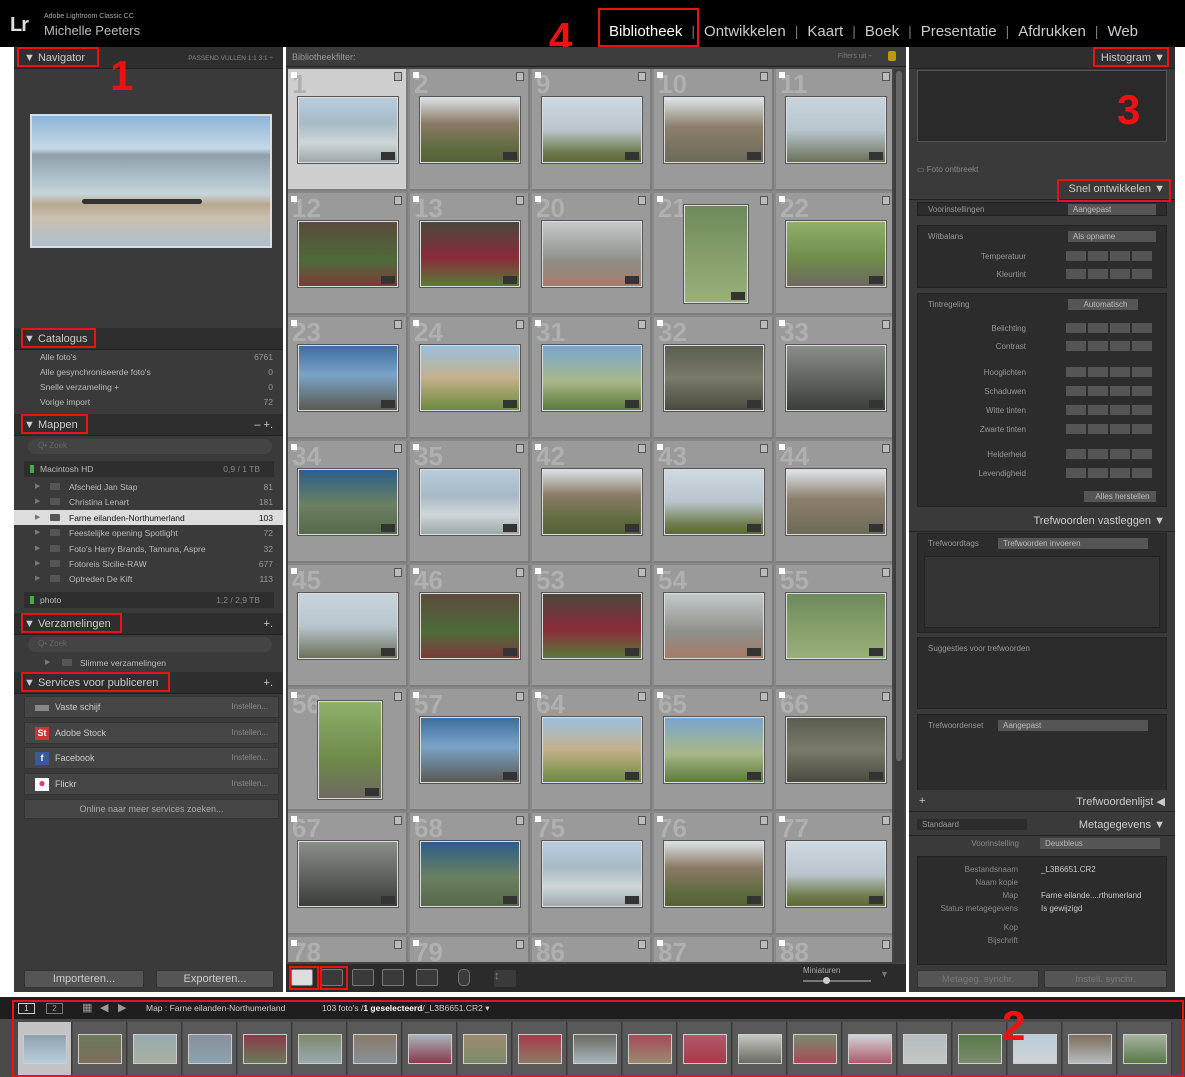 The width and height of the screenshot is (1185, 1077). Describe the element at coordinates (151, 181) in the screenshot. I see `navigator-preview` at that location.